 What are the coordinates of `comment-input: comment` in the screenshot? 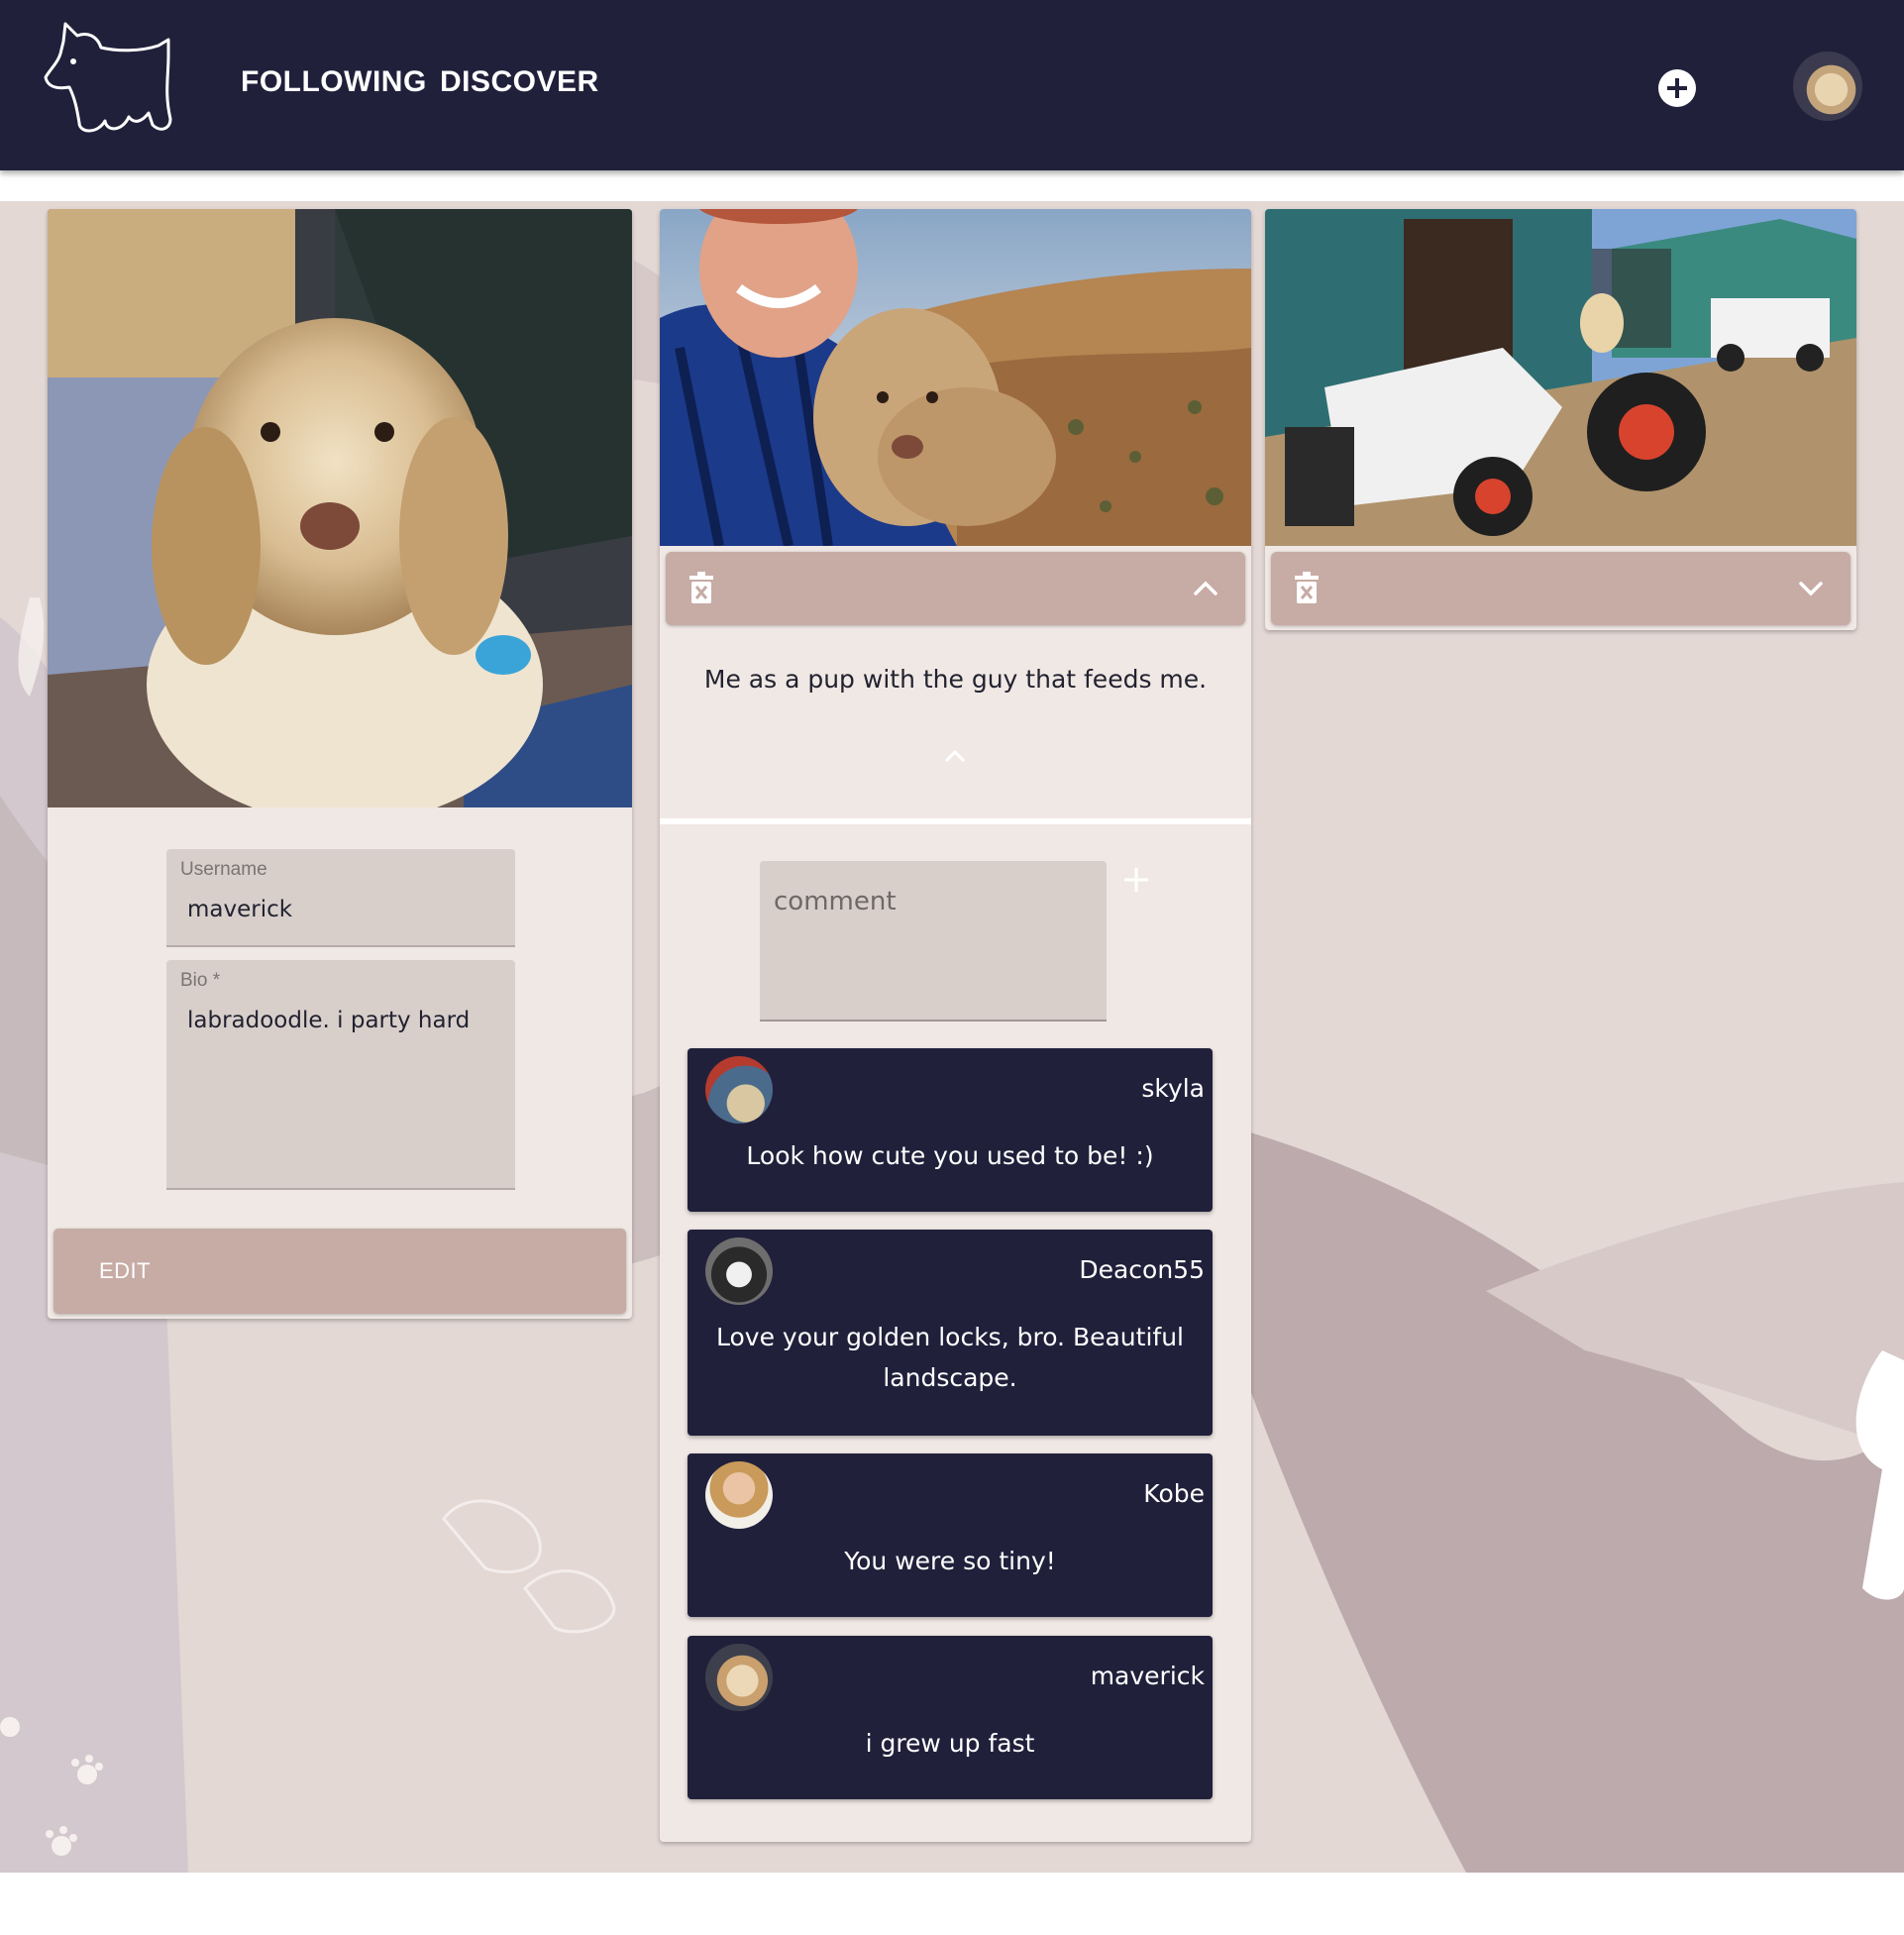 It's located at (933, 941).